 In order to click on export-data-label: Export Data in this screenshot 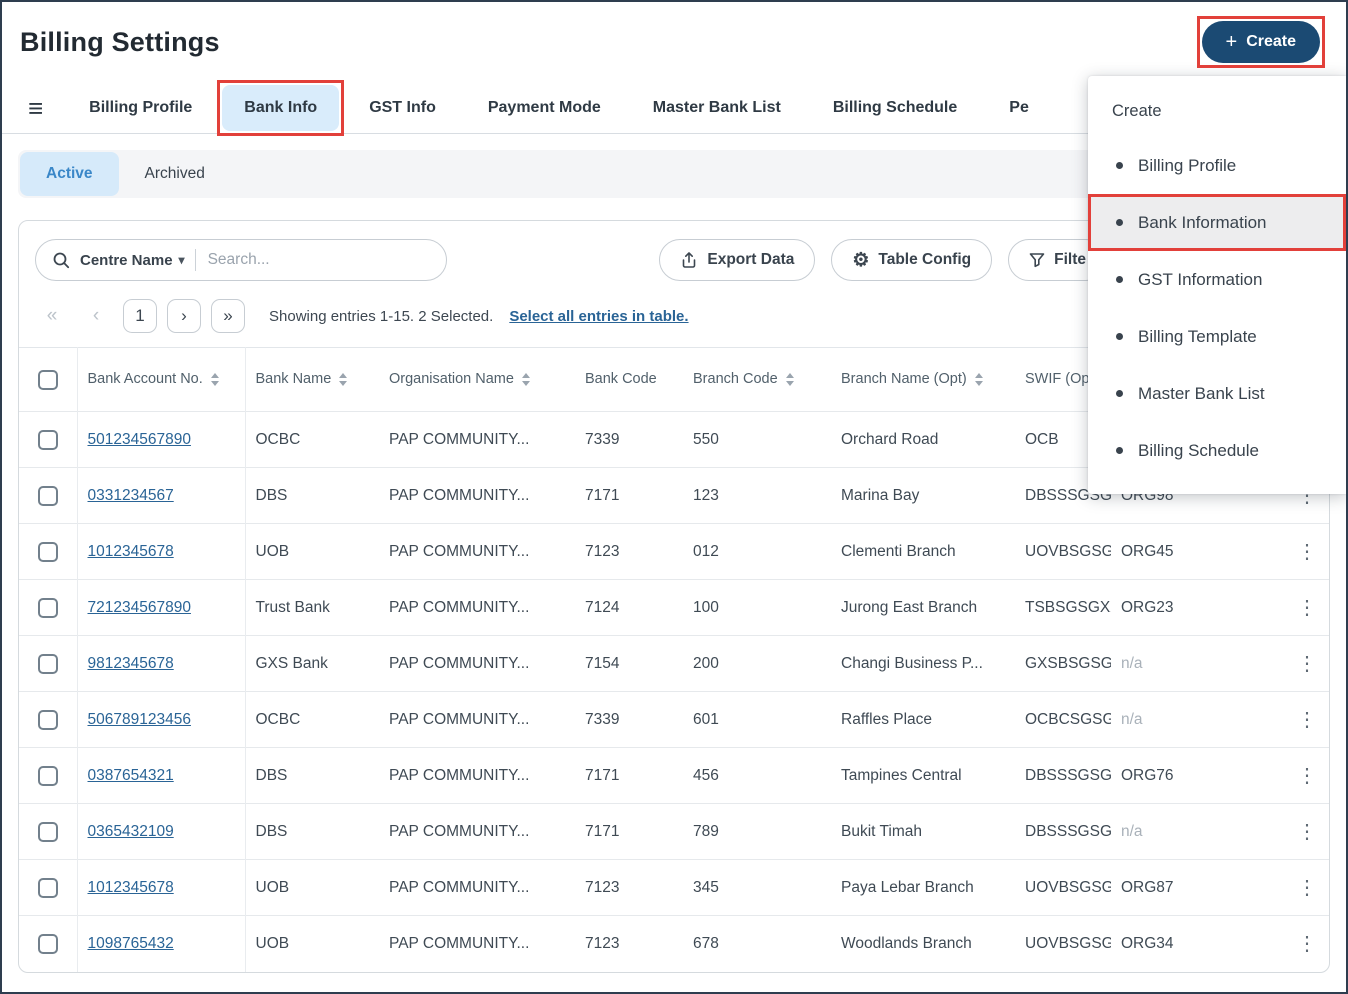, I will do `click(751, 259)`.